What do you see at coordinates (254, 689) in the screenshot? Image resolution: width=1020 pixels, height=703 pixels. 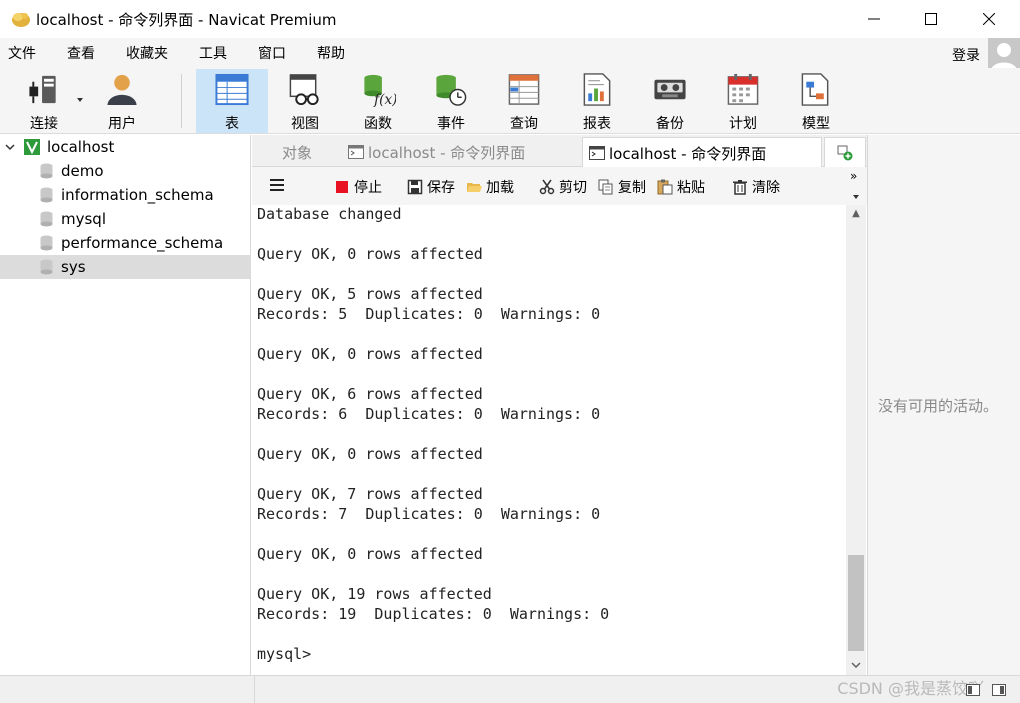 I see `status-divider` at bounding box center [254, 689].